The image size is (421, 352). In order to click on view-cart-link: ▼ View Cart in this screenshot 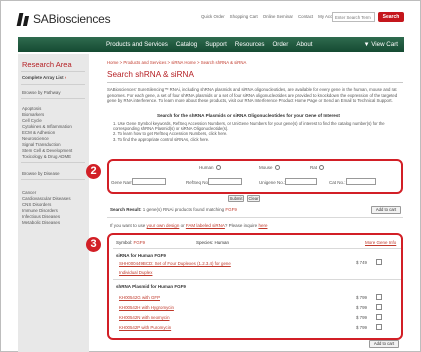, I will do `click(380, 44)`.